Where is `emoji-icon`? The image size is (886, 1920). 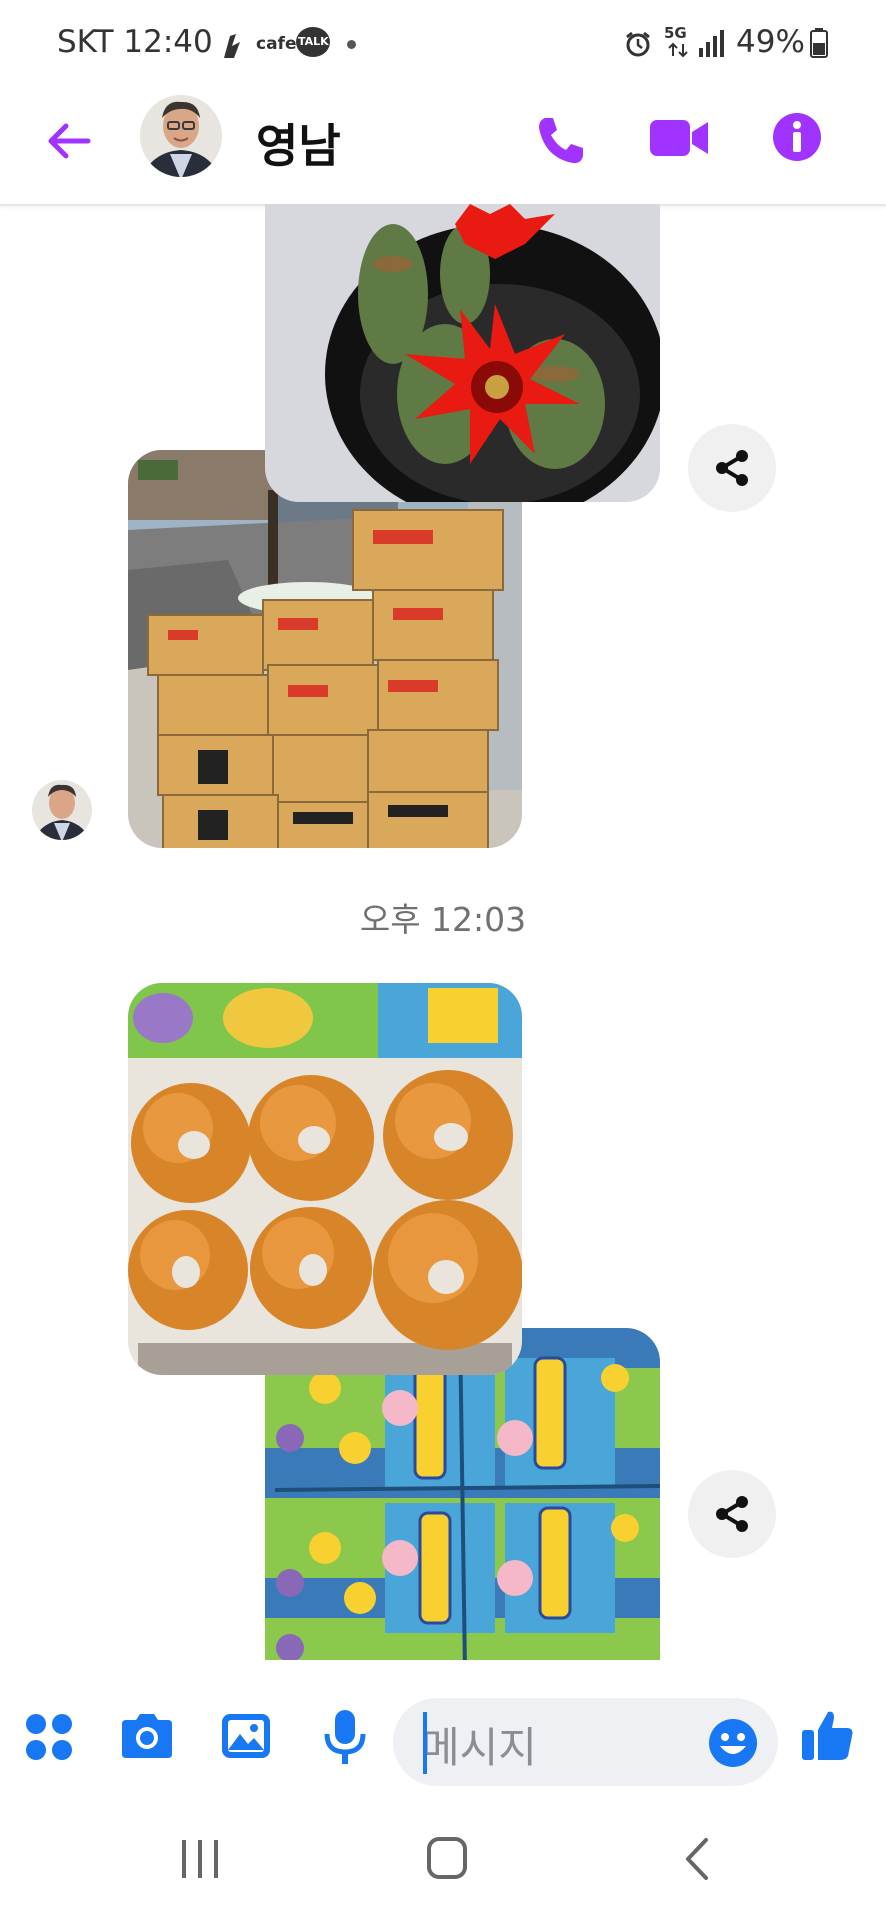
emoji-icon is located at coordinates (733, 1743).